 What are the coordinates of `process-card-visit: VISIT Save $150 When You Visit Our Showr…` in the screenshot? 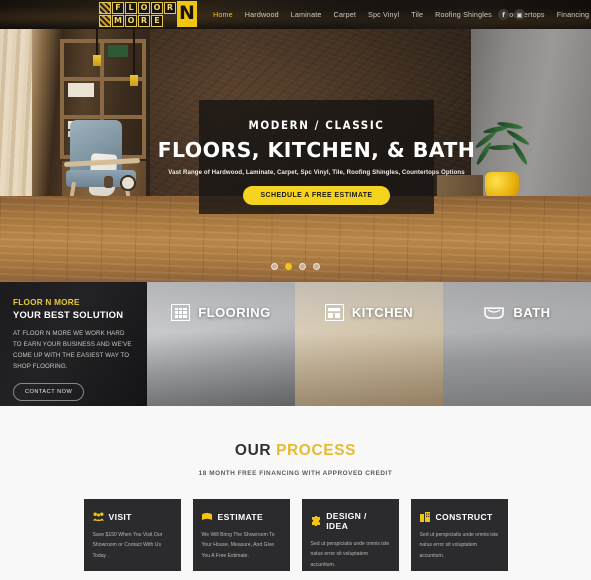 It's located at (132, 535).